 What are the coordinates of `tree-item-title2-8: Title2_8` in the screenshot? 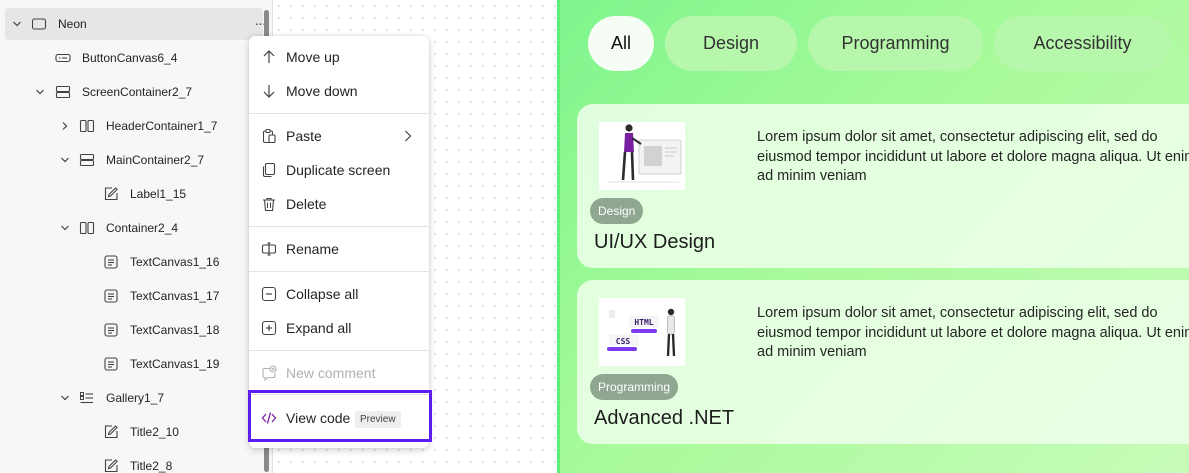 It's located at (134, 461).